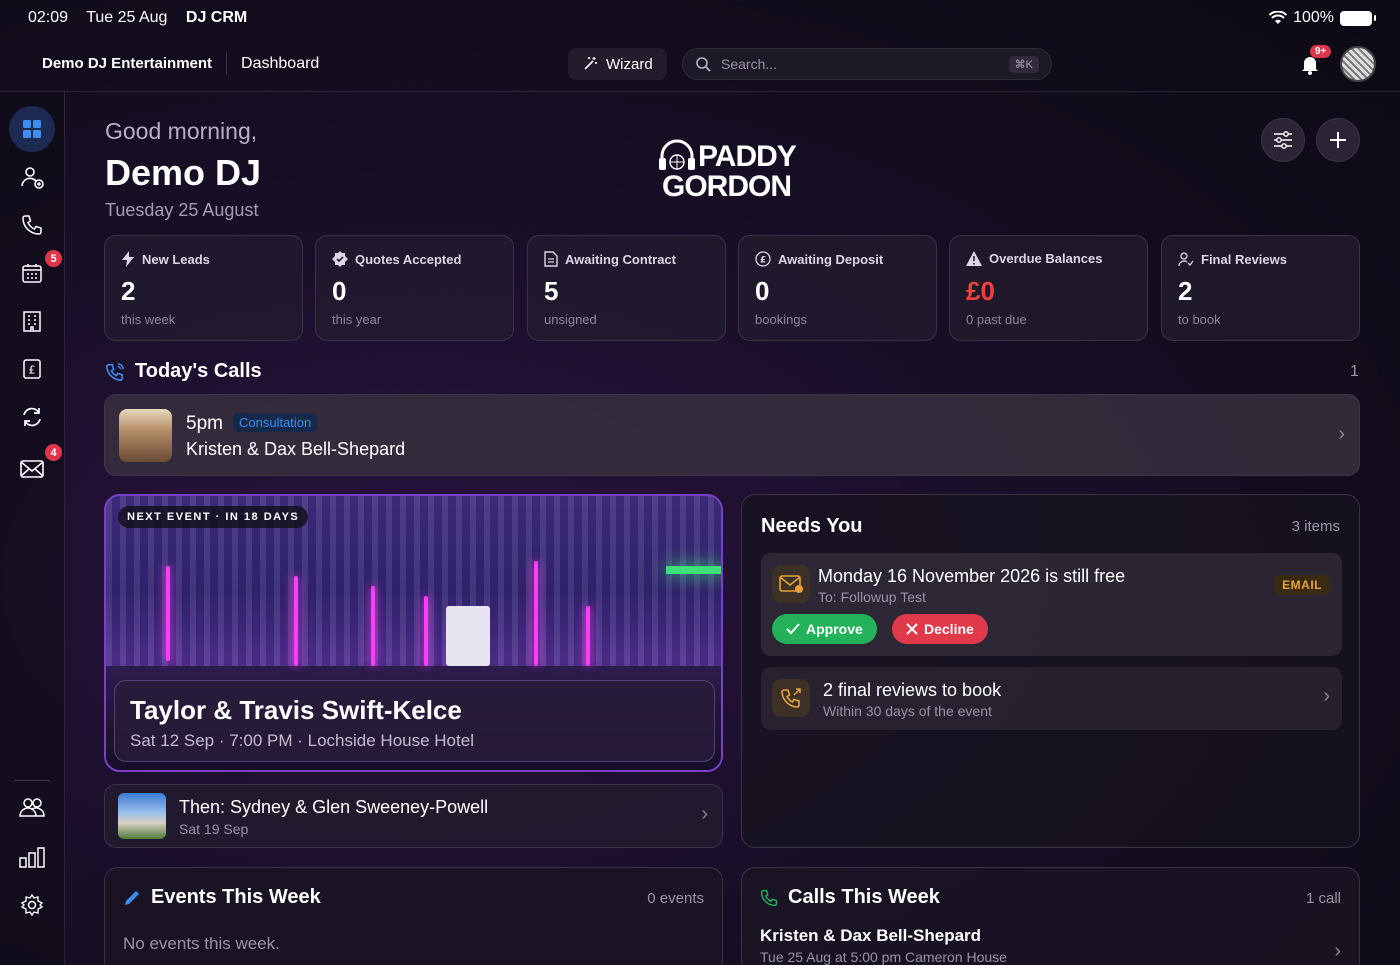  I want to click on refresh-icon, so click(32, 417).